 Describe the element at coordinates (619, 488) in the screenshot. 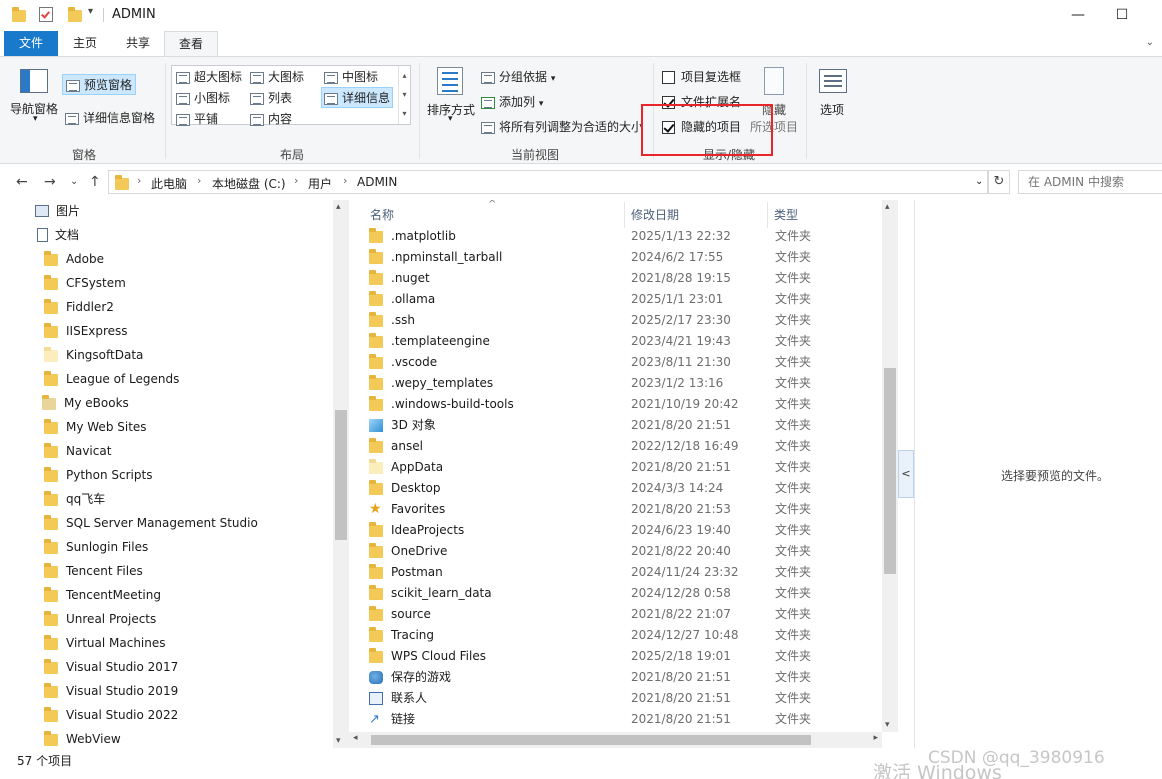

I see `file-row: Desktop 2024/3/3 14:24 文件夹` at that location.